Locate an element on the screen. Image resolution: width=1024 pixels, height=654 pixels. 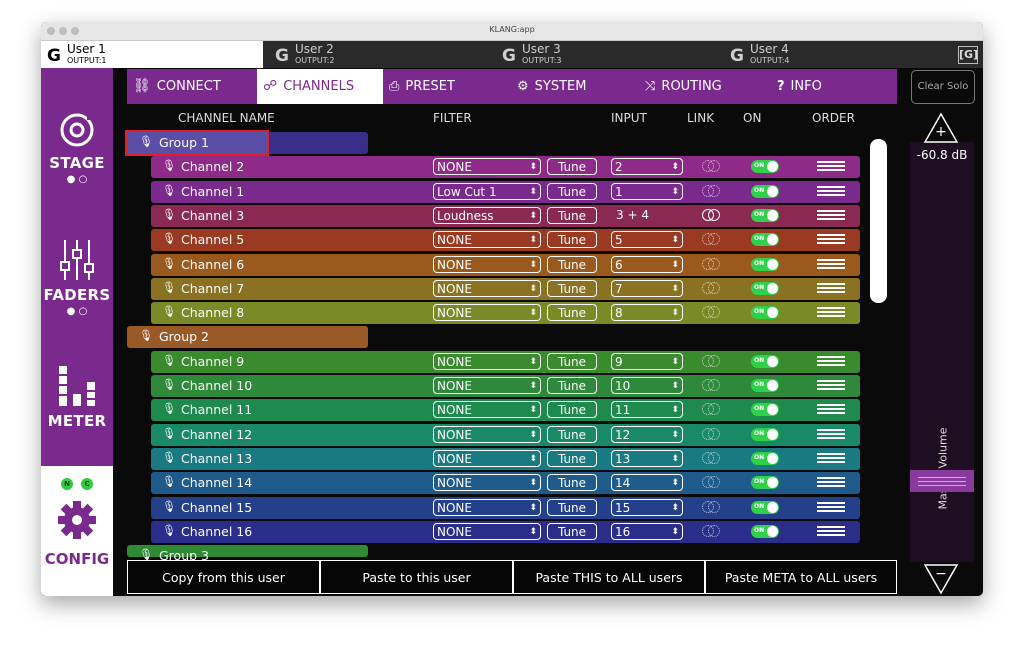
input-select: 2 ⬍ is located at coordinates (647, 166).